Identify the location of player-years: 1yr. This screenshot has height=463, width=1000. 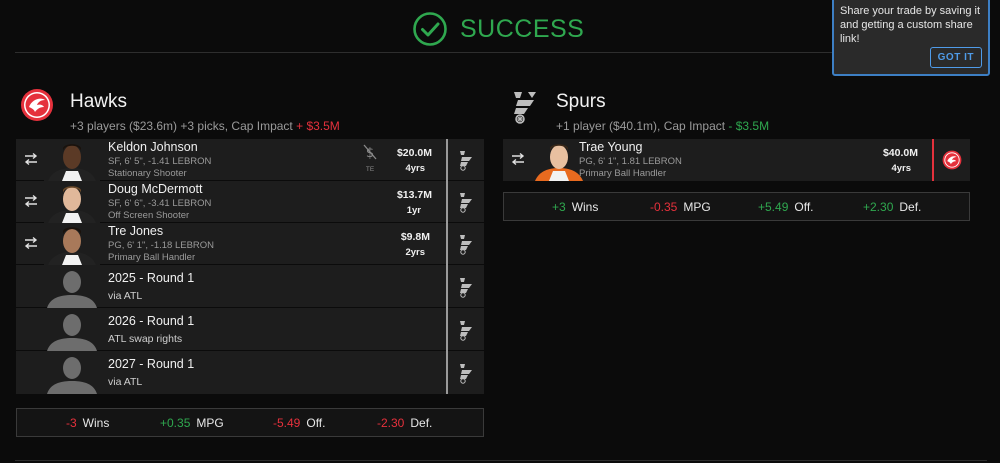
(413, 210).